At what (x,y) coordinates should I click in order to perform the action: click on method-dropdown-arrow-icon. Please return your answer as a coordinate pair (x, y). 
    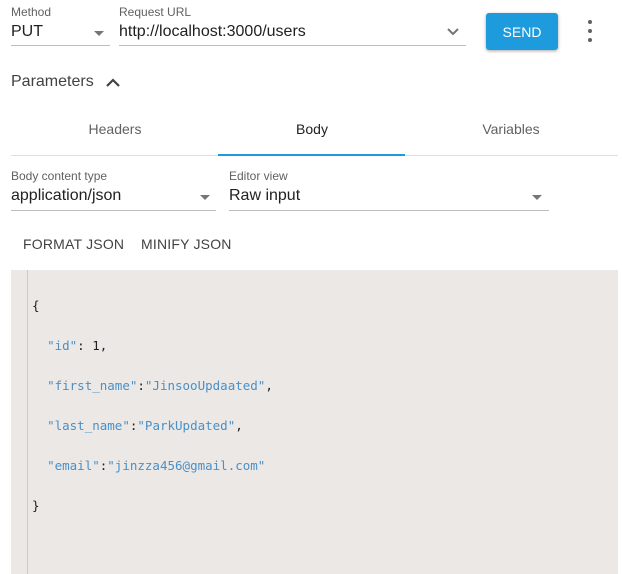
    Looking at the image, I should click on (99, 33).